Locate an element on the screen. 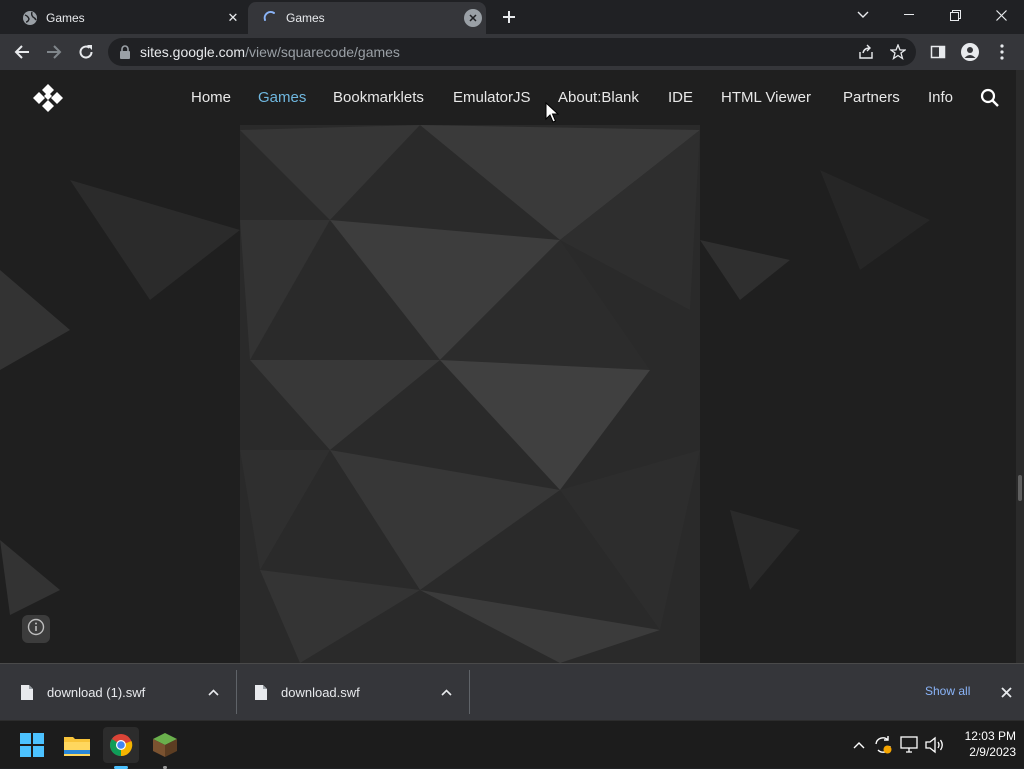 The image size is (1024, 769). nav-home: Home is located at coordinates (211, 97).